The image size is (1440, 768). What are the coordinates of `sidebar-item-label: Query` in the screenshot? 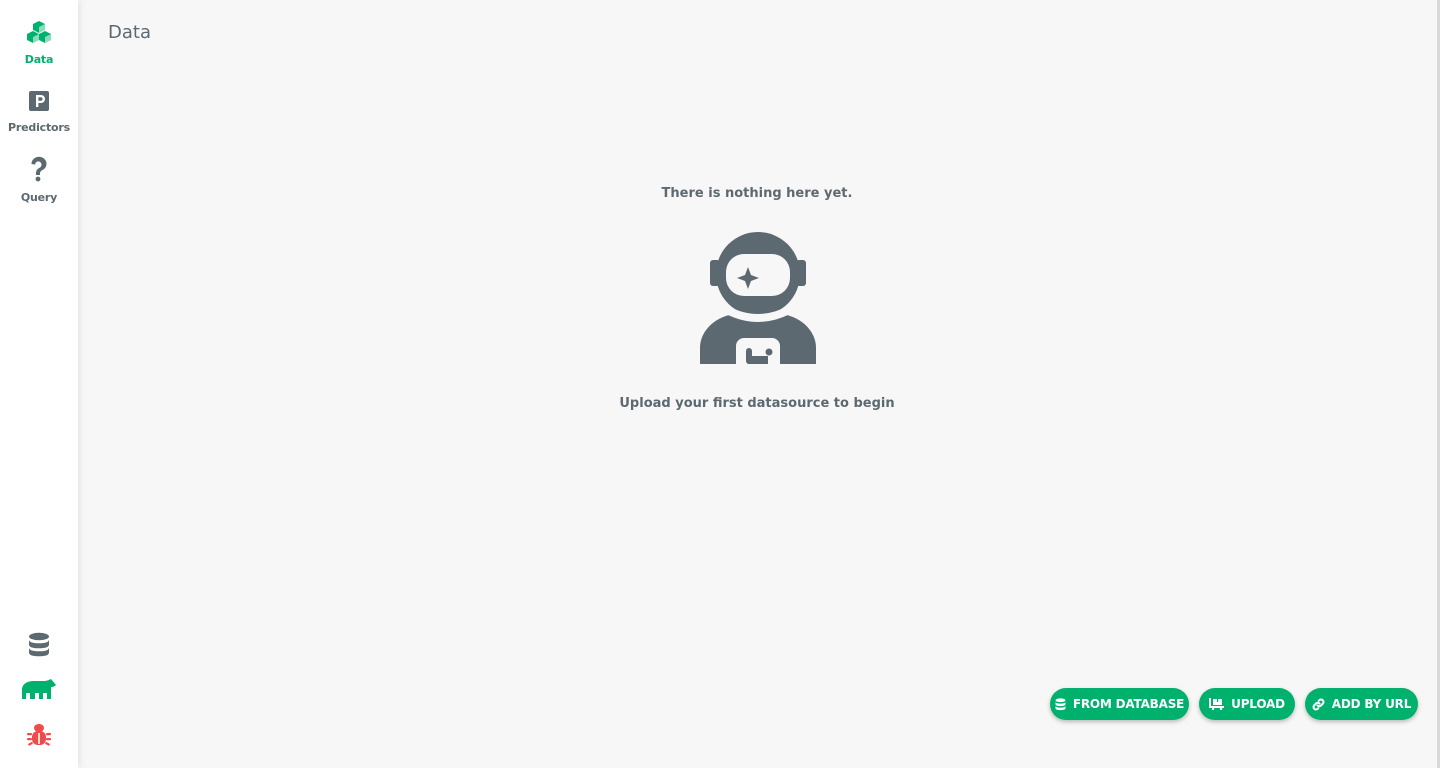 It's located at (39, 197).